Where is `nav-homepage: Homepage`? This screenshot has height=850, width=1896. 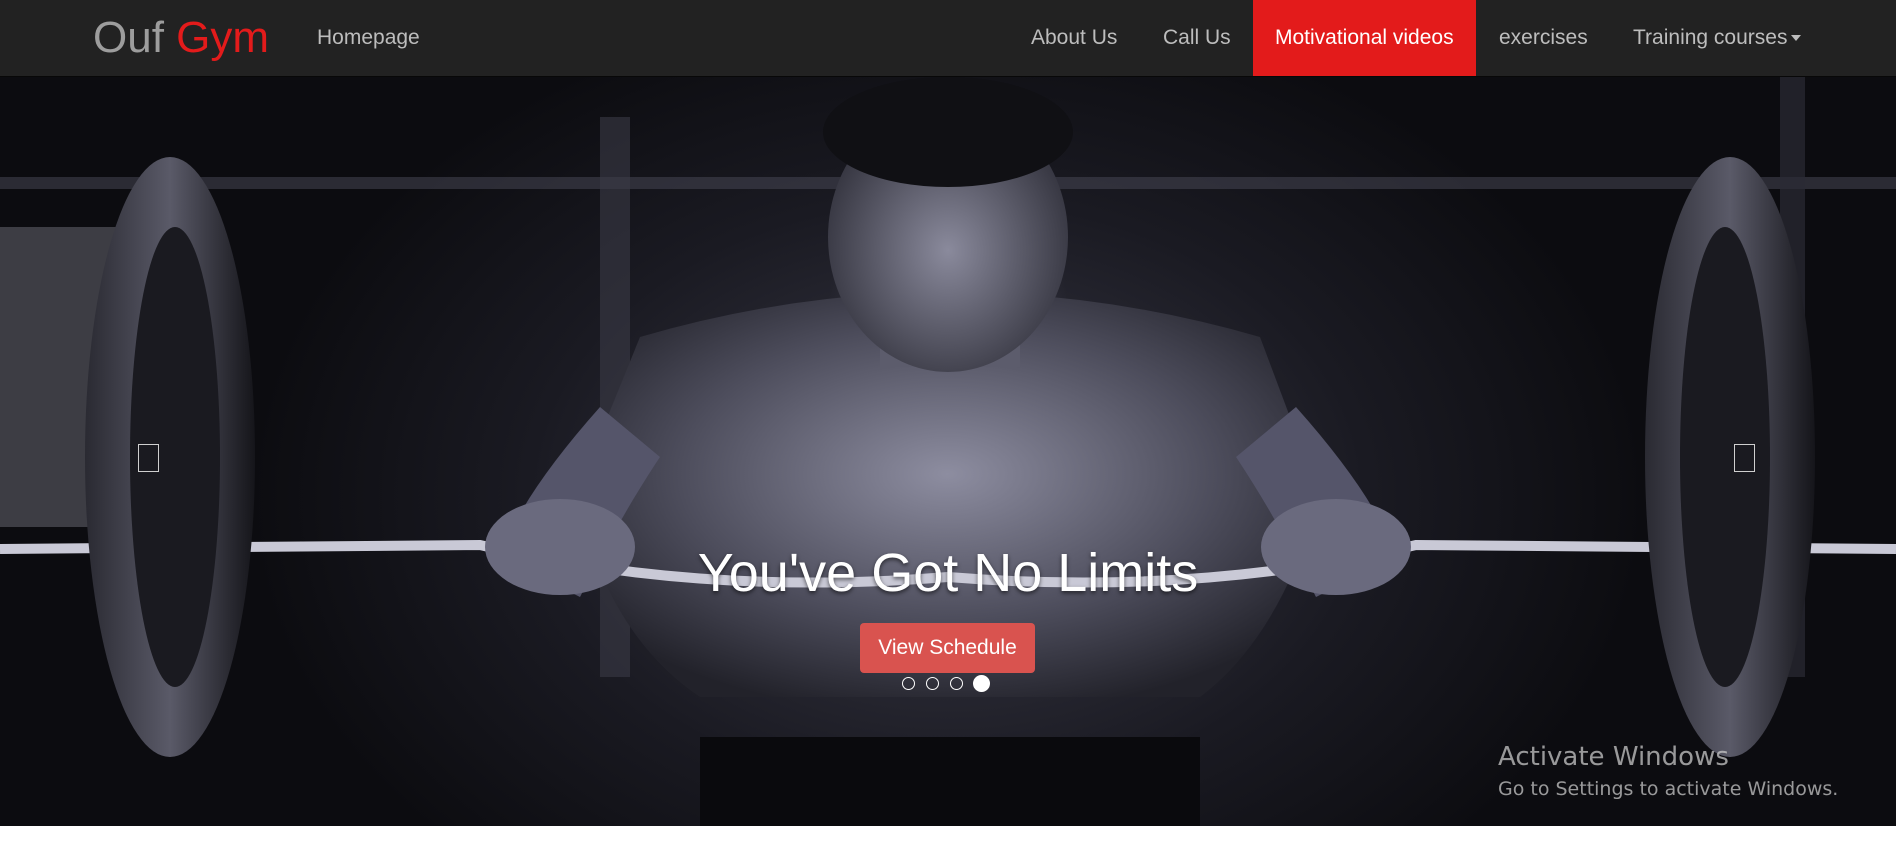
nav-homepage: Homepage is located at coordinates (368, 38).